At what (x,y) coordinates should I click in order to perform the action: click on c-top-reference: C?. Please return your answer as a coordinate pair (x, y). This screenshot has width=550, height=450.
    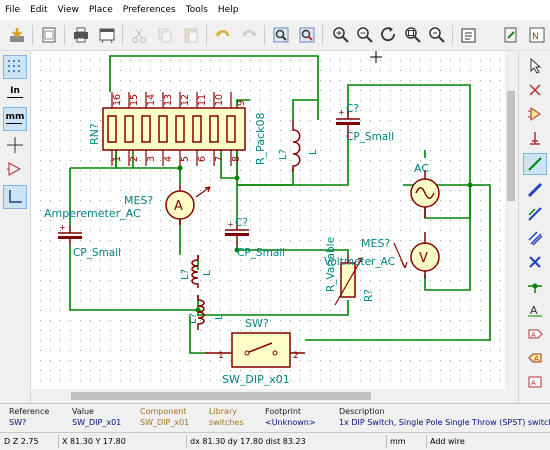
    Looking at the image, I should click on (352, 109).